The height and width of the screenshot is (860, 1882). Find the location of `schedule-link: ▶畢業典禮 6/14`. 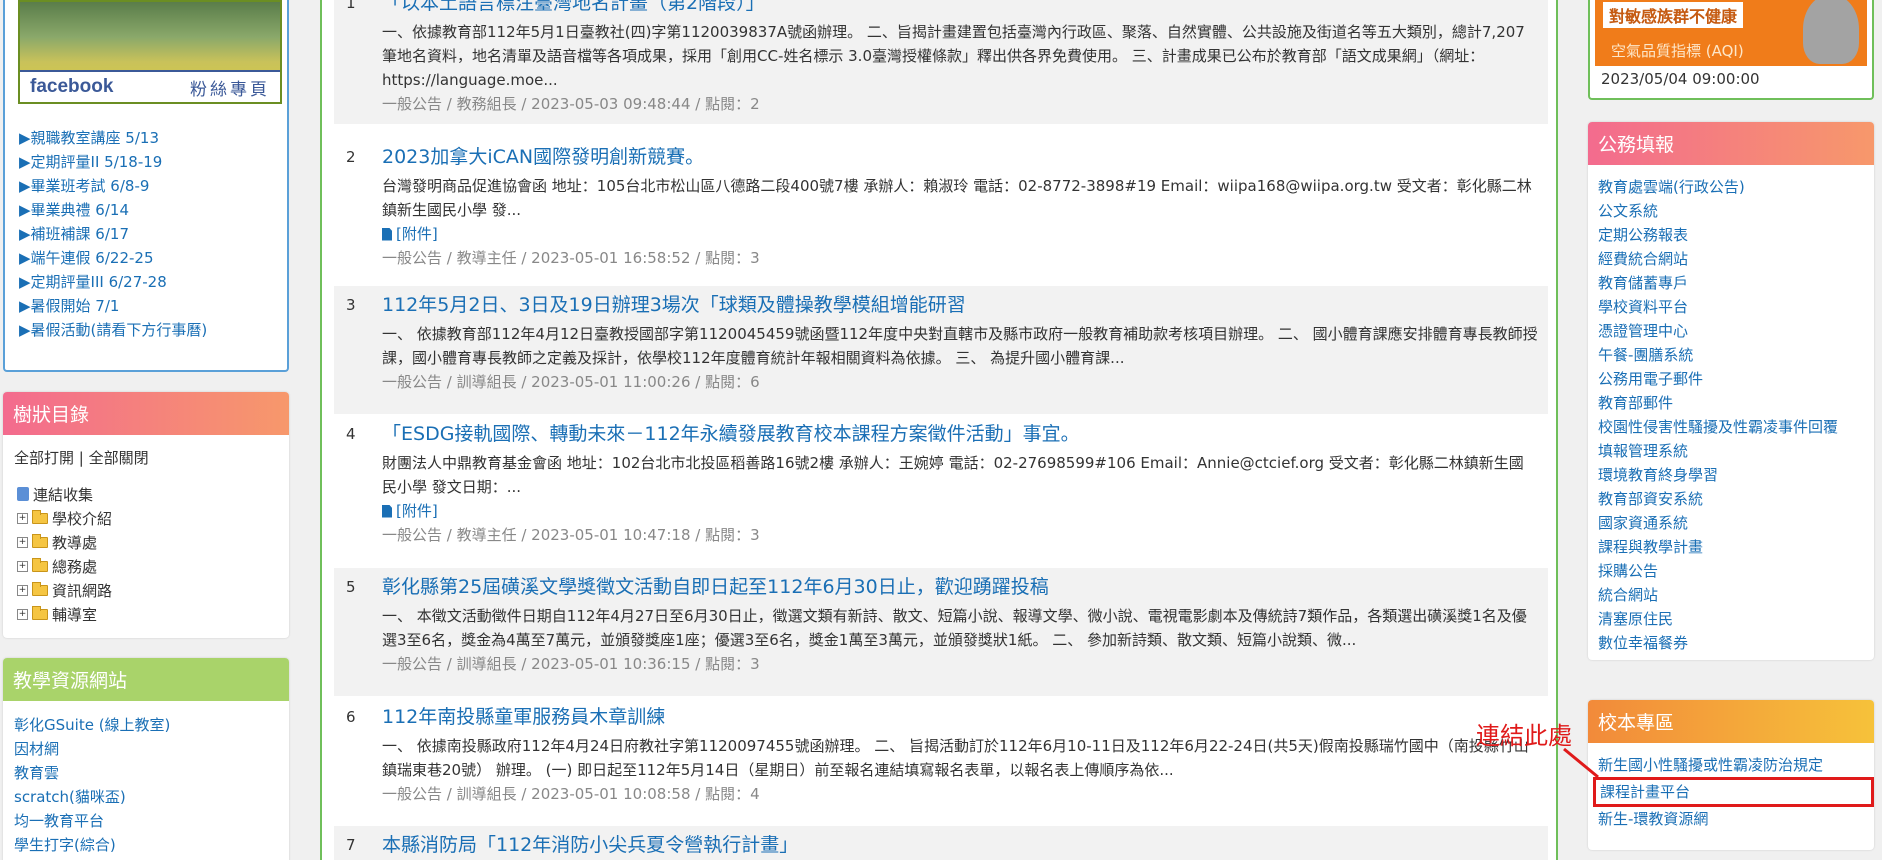

schedule-link: ▶畢業典禮 6/14 is located at coordinates (113, 210).